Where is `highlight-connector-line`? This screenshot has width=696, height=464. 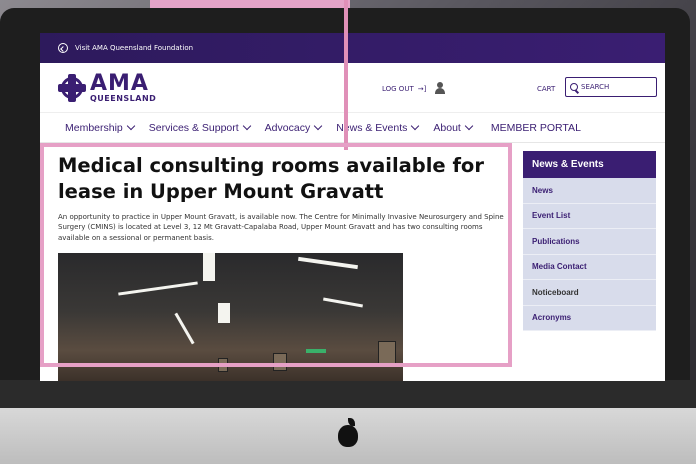 highlight-connector-line is located at coordinates (346, 75).